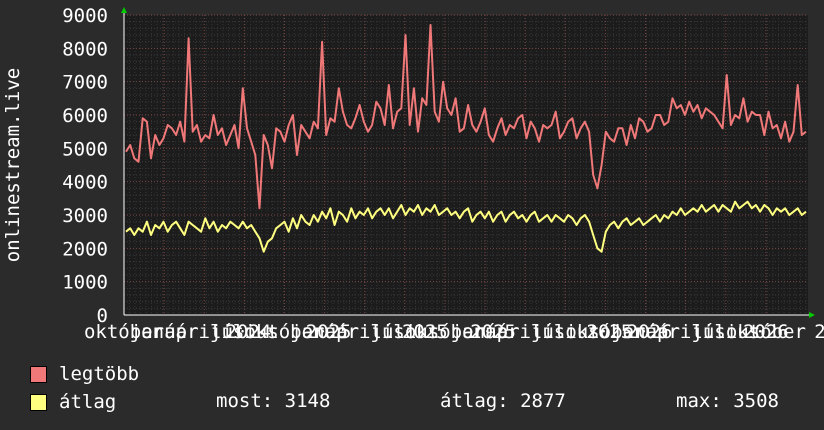  What do you see at coordinates (38, 374) in the screenshot?
I see `legend-swatch-max` at bounding box center [38, 374].